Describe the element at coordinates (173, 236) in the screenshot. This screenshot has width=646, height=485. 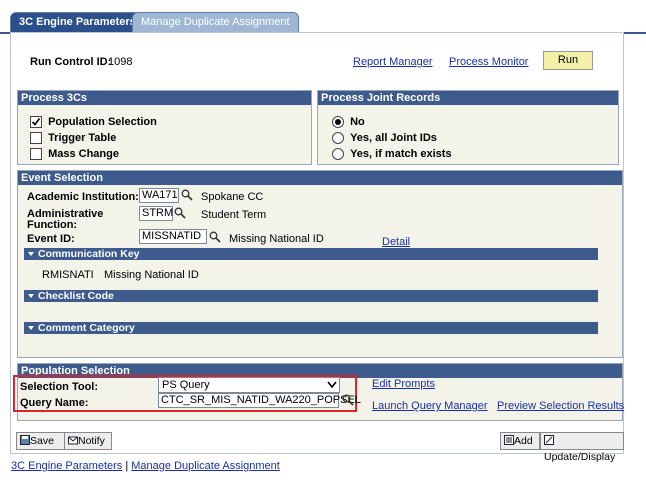
I see `event-id-input: MISSNATID` at that location.